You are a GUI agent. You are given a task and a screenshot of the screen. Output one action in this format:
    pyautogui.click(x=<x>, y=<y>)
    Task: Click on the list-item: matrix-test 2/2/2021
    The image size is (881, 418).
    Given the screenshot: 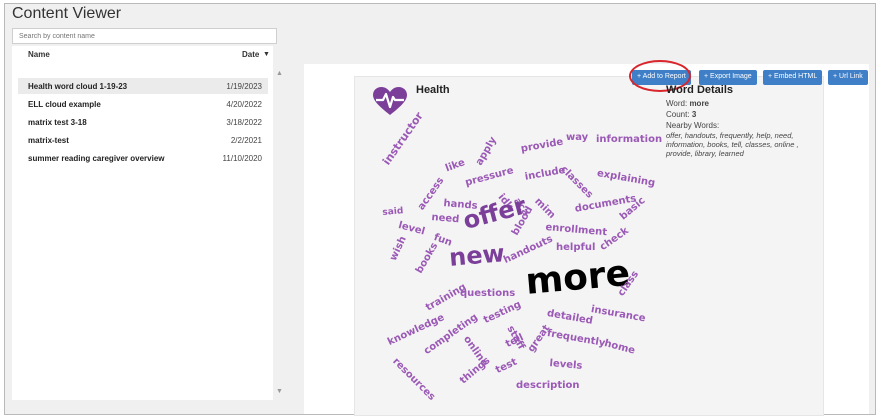 What is the action you would take?
    pyautogui.click(x=143, y=140)
    